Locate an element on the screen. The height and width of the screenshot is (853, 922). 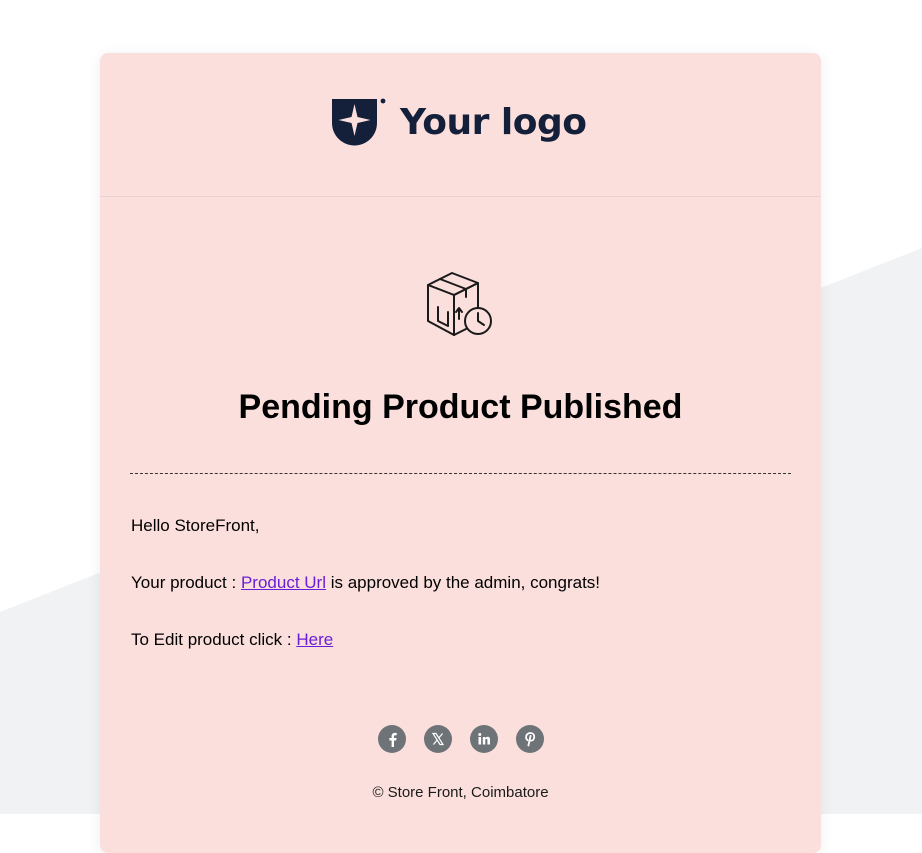
greeting-text: Hello StoreFront, is located at coordinates (195, 525).